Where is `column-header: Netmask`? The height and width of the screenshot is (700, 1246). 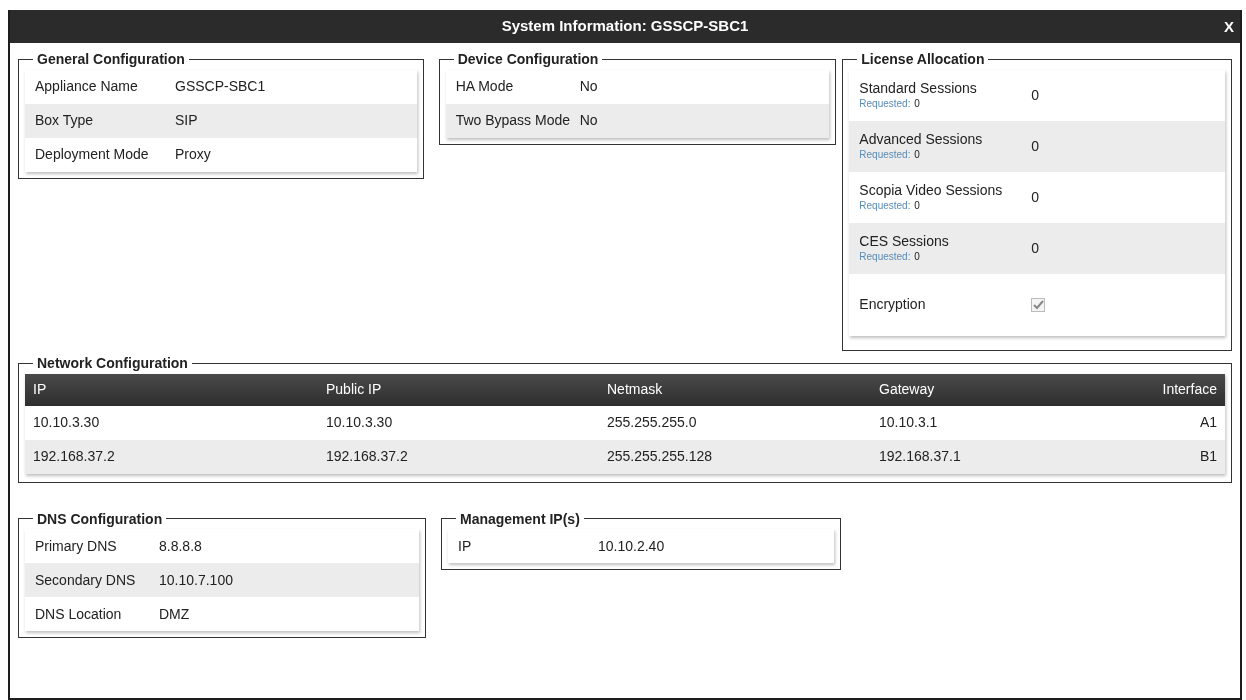 column-header: Netmask is located at coordinates (735, 389).